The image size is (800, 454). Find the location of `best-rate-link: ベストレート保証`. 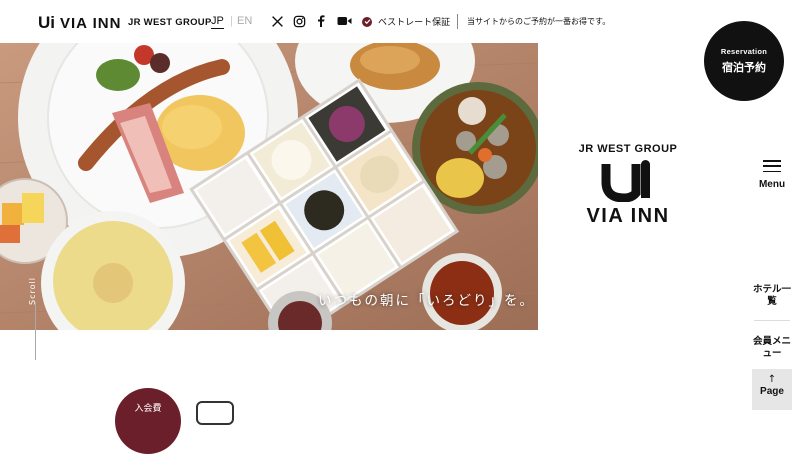

best-rate-link: ベストレート保証 is located at coordinates (406, 21).